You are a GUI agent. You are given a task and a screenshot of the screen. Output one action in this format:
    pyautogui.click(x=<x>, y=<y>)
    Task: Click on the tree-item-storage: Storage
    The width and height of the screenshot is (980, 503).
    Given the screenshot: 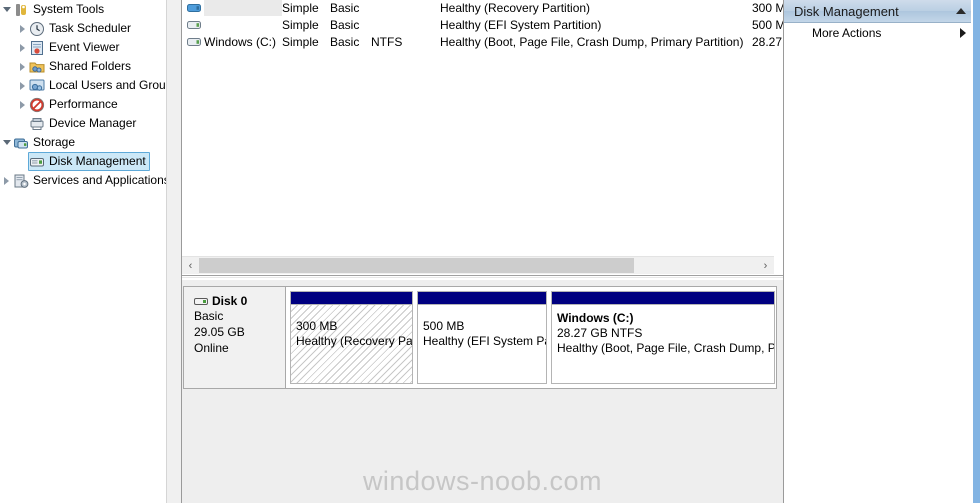 What is the action you would take?
    pyautogui.click(x=83, y=142)
    